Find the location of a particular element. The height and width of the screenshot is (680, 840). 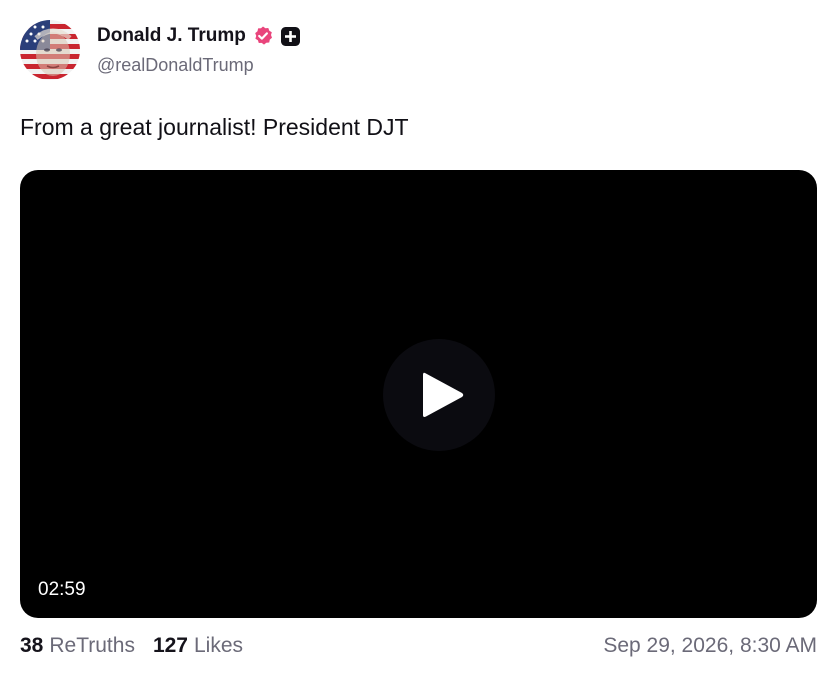

author-names: Donald J. Trump @realDonaldTrump is located at coordinates (199, 49).